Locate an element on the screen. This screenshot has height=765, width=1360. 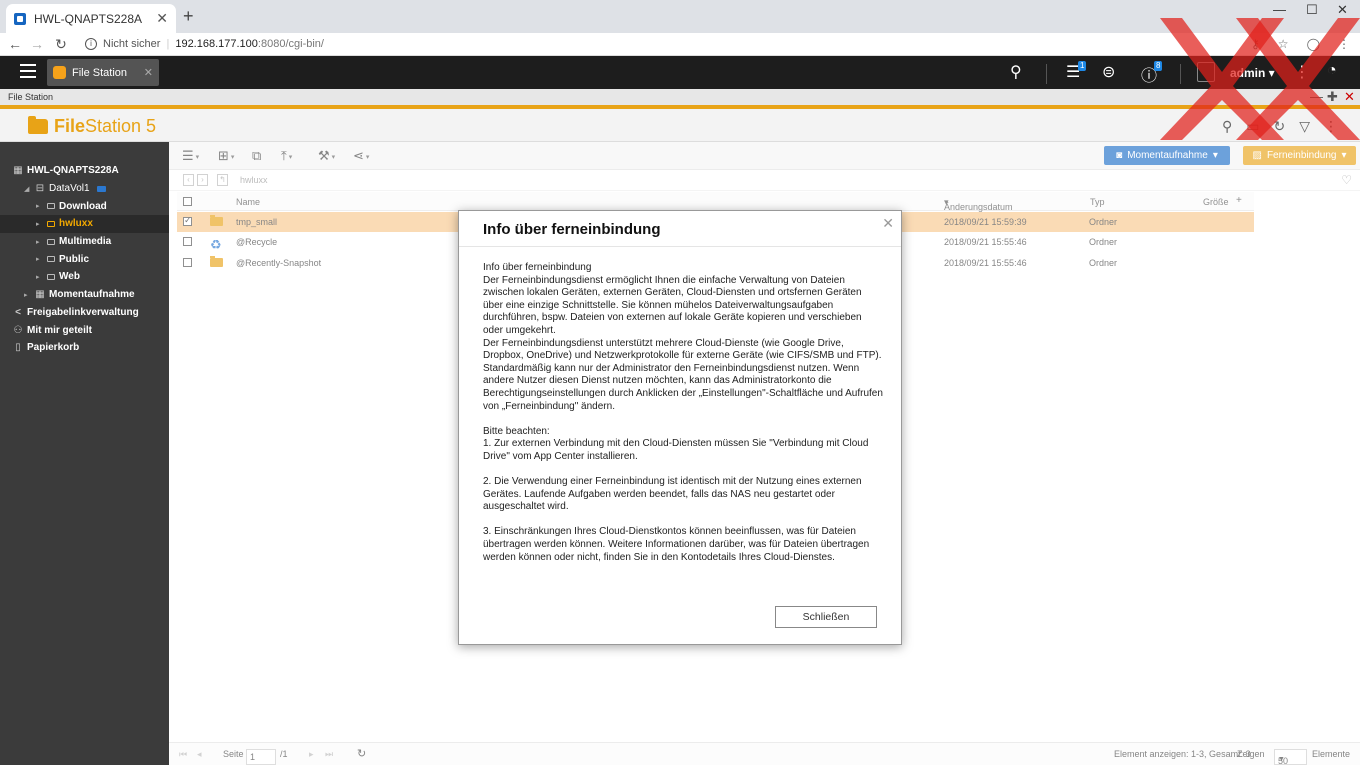
user-avatar is located at coordinates (1206, 72).